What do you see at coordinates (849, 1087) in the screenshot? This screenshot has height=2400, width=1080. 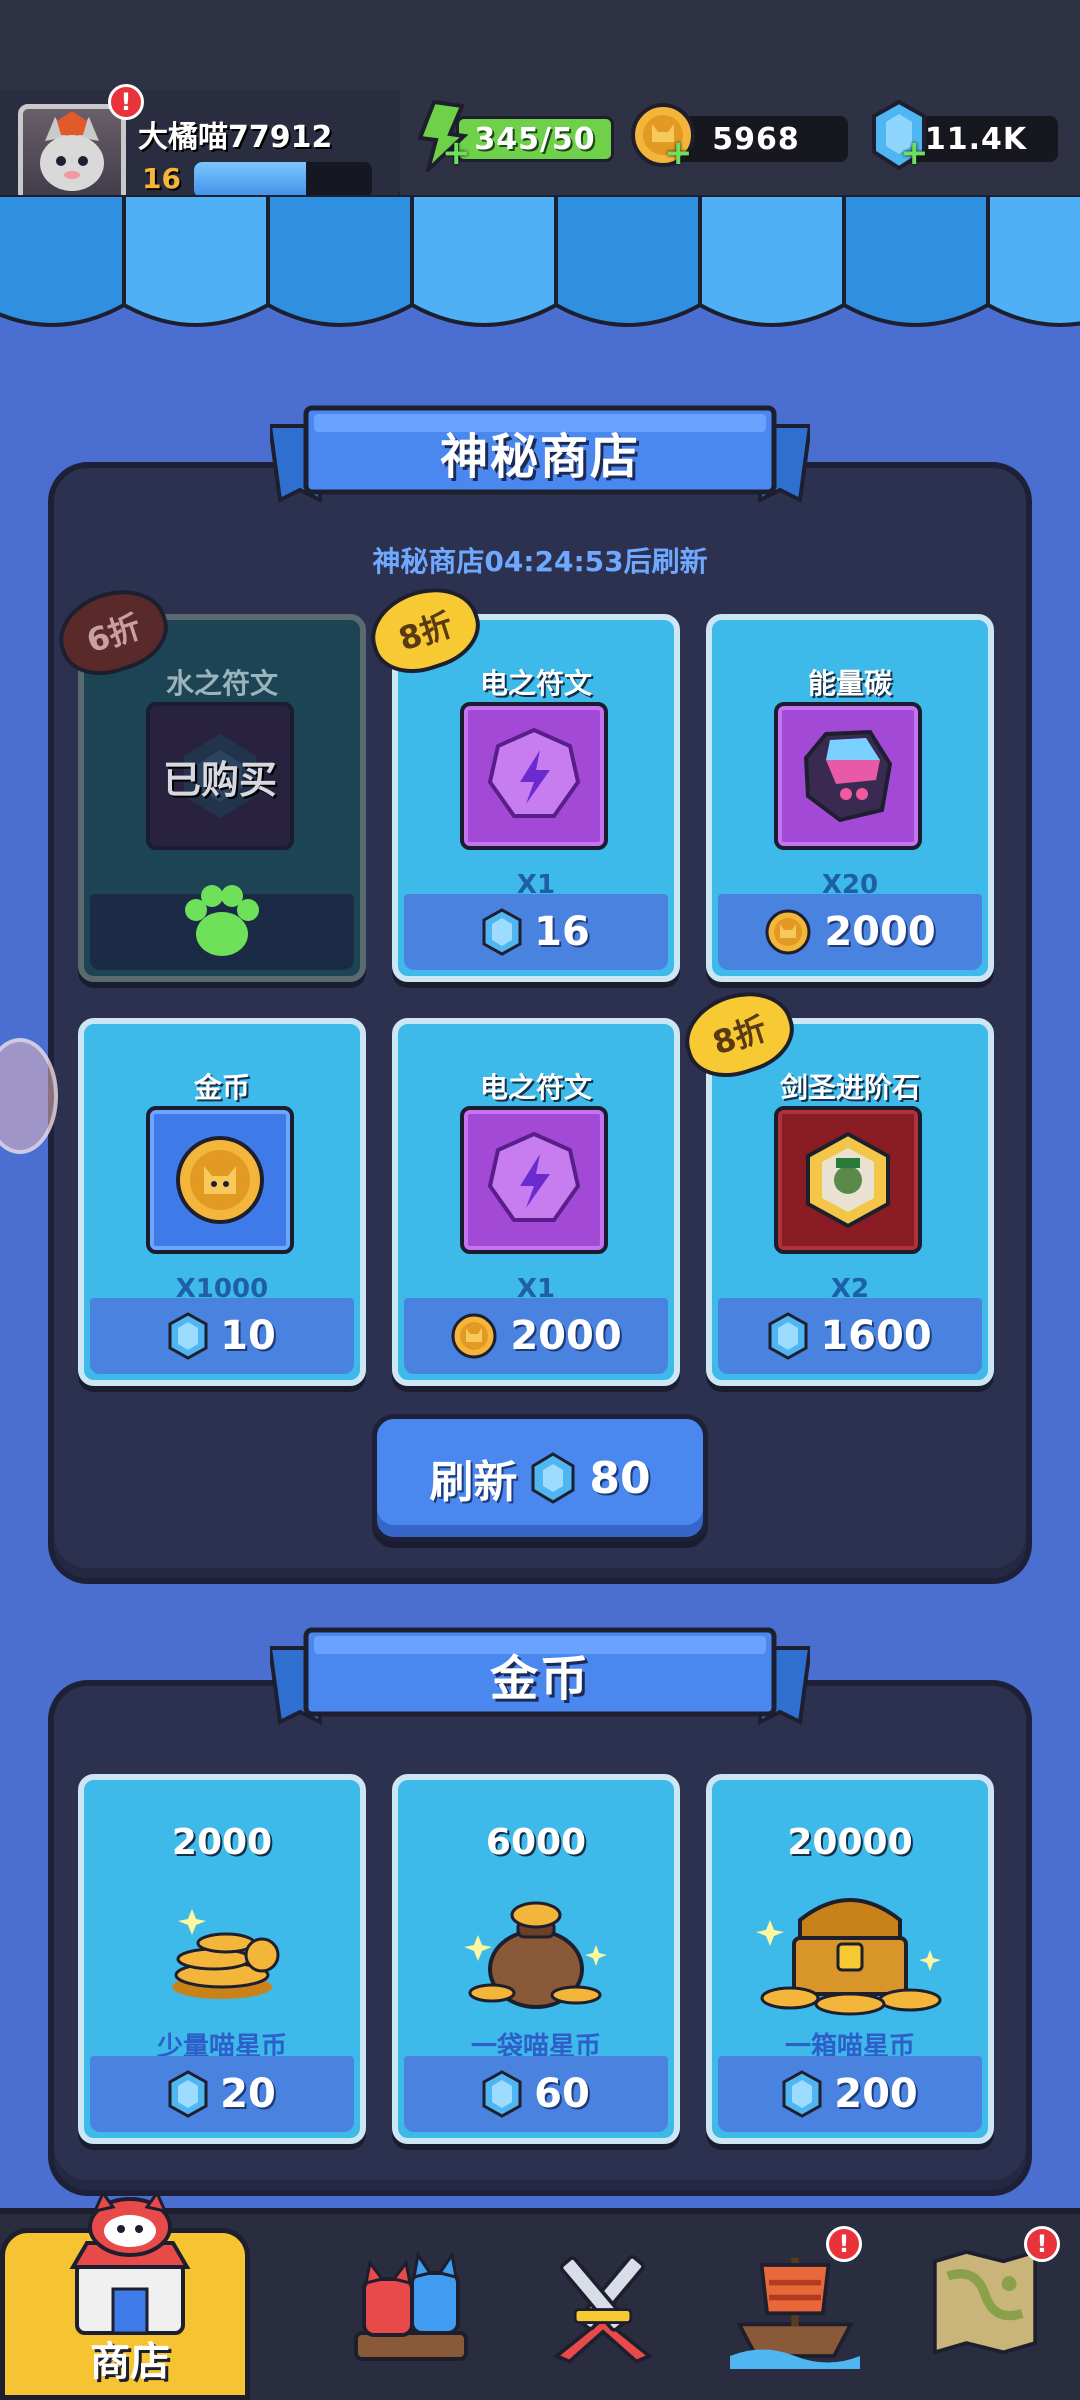 I see `item-title: 剑圣进阶石` at bounding box center [849, 1087].